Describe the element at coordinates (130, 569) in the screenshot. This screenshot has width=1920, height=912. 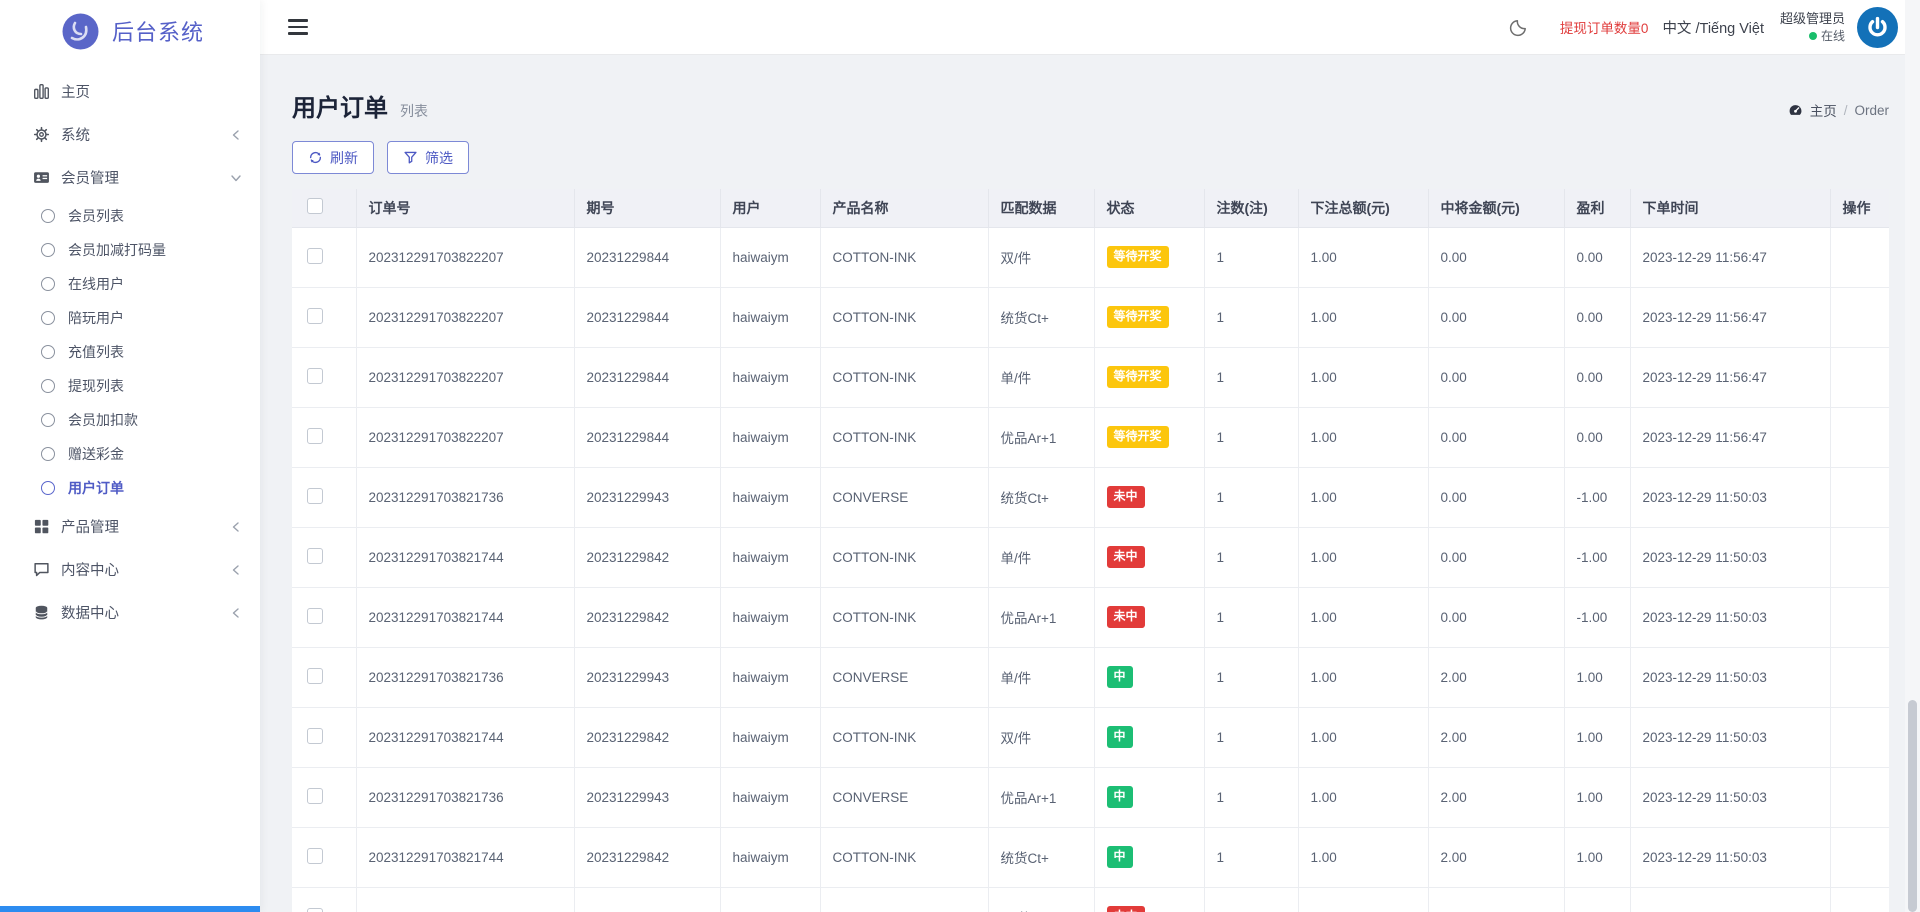
I see `sidebar-item-4: 内容中心` at that location.